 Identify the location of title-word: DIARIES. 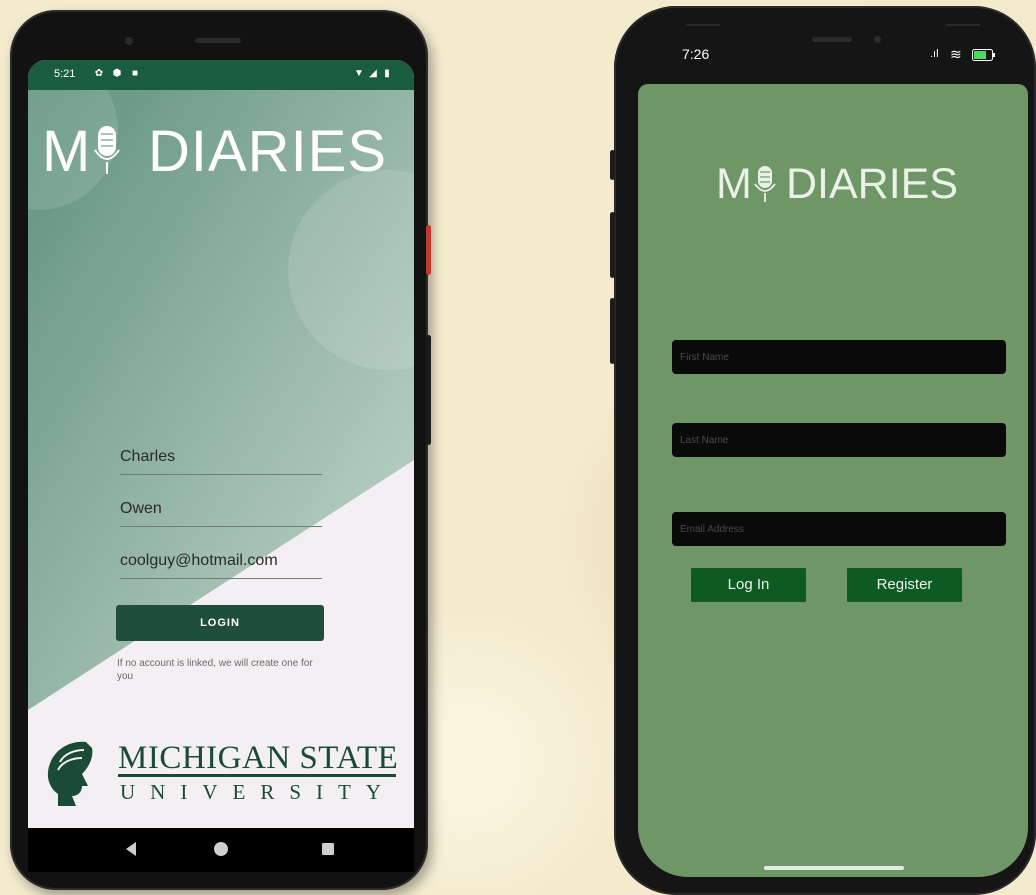
(268, 151).